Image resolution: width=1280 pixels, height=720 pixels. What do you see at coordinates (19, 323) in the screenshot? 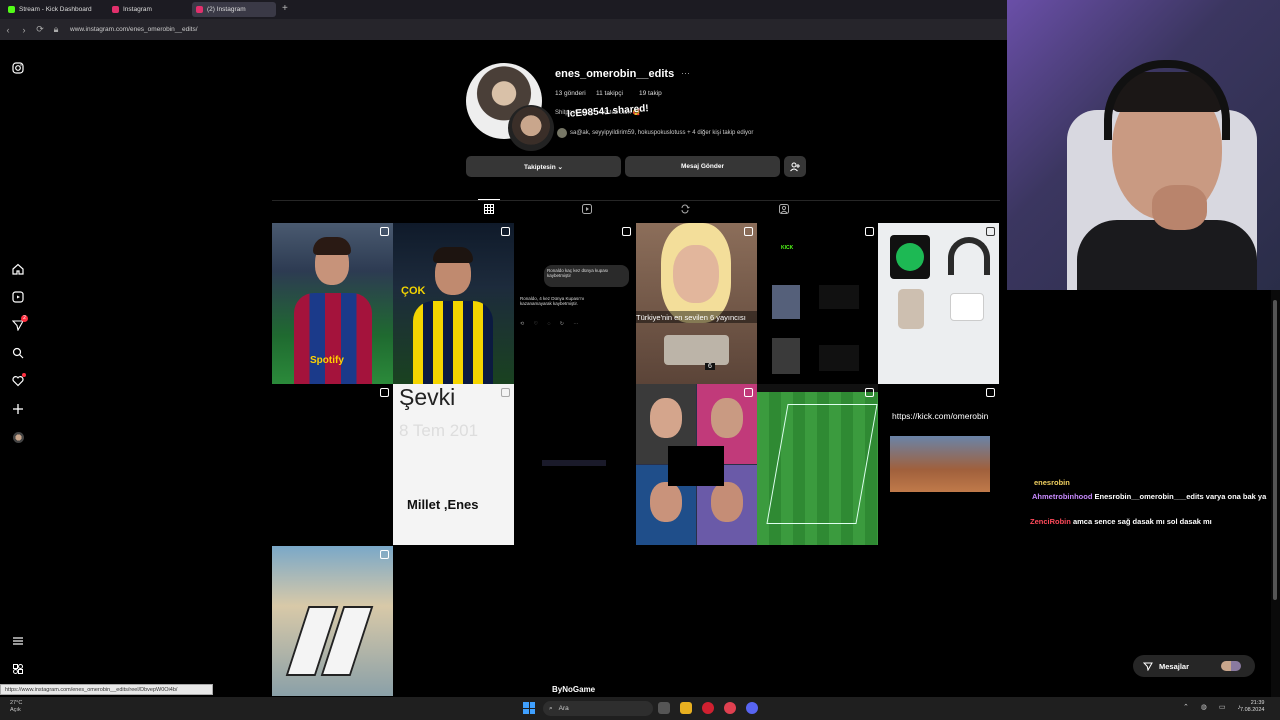
I see `messages-icon: 2` at bounding box center [19, 323].